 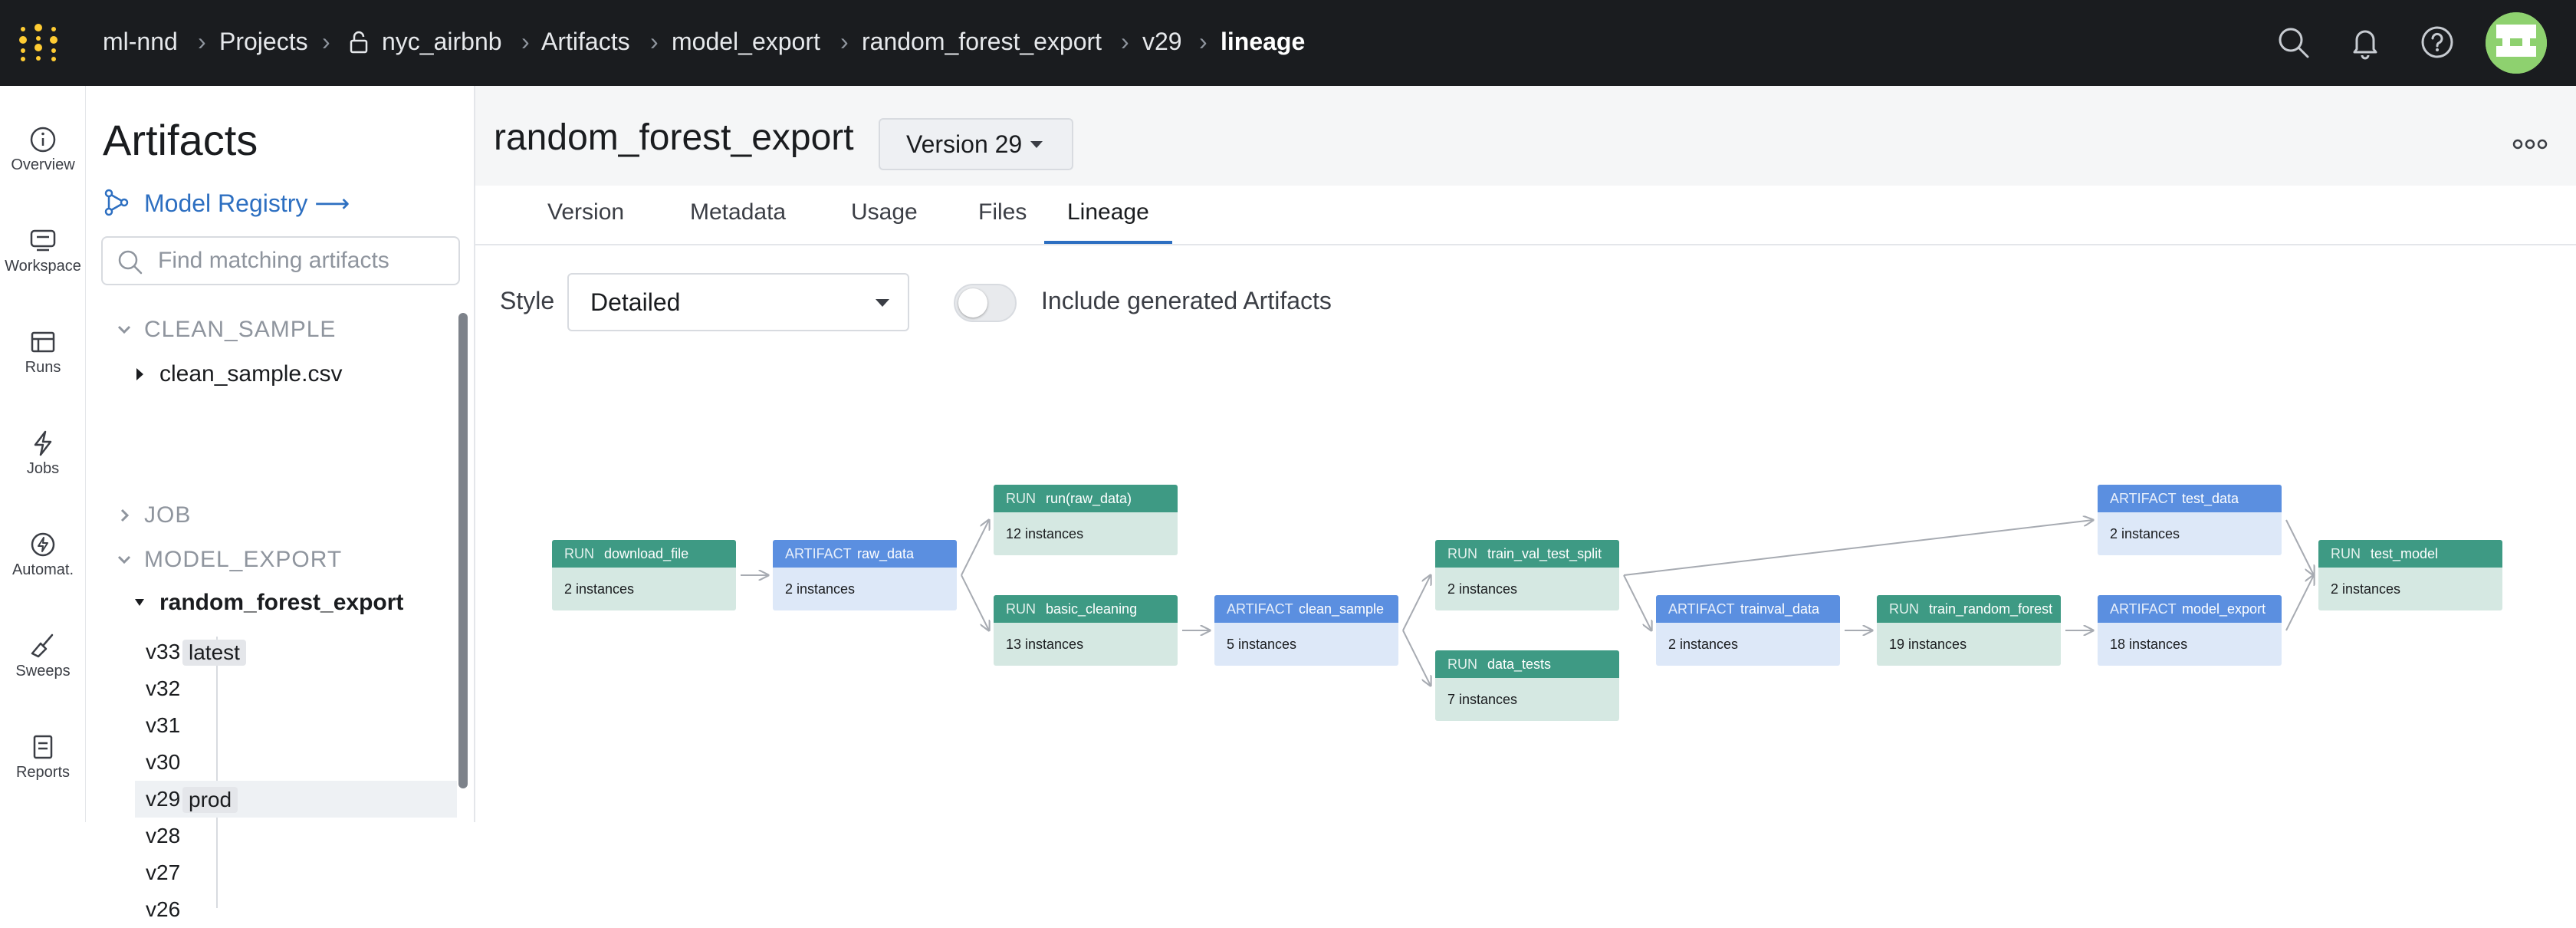 What do you see at coordinates (43, 443) in the screenshot?
I see `lightning-icon` at bounding box center [43, 443].